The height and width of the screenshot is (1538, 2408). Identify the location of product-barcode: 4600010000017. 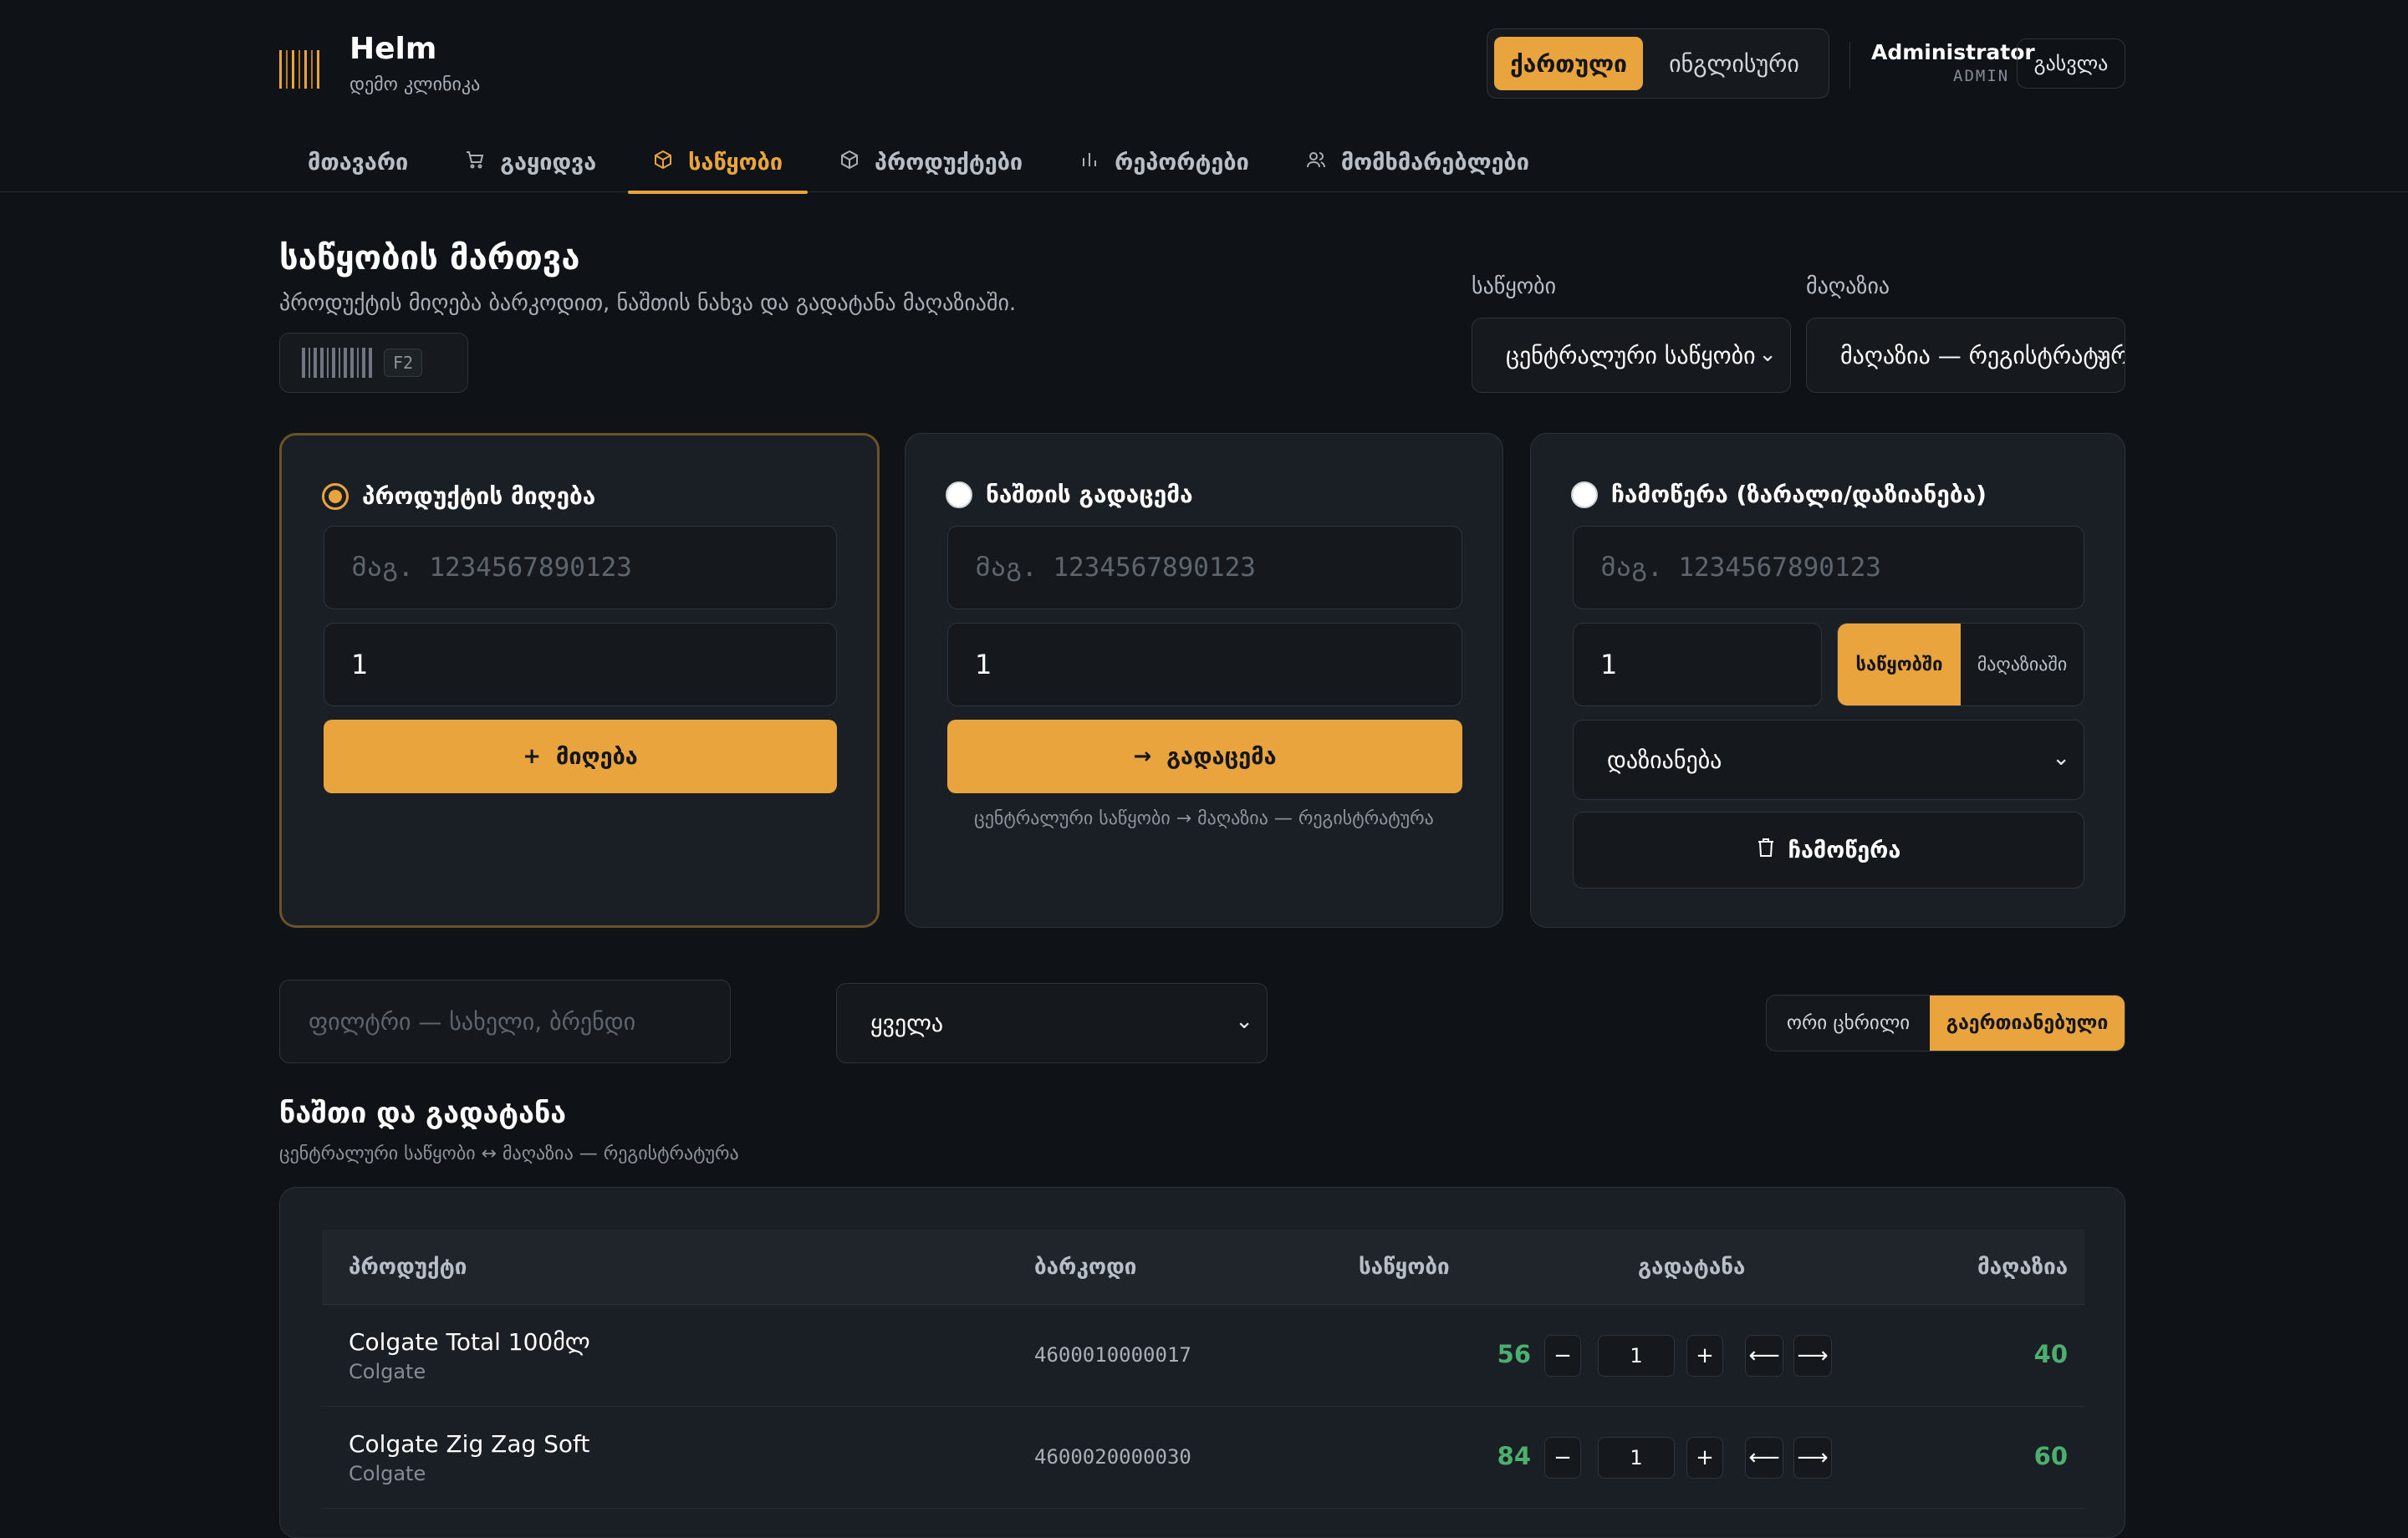
(1113, 1355).